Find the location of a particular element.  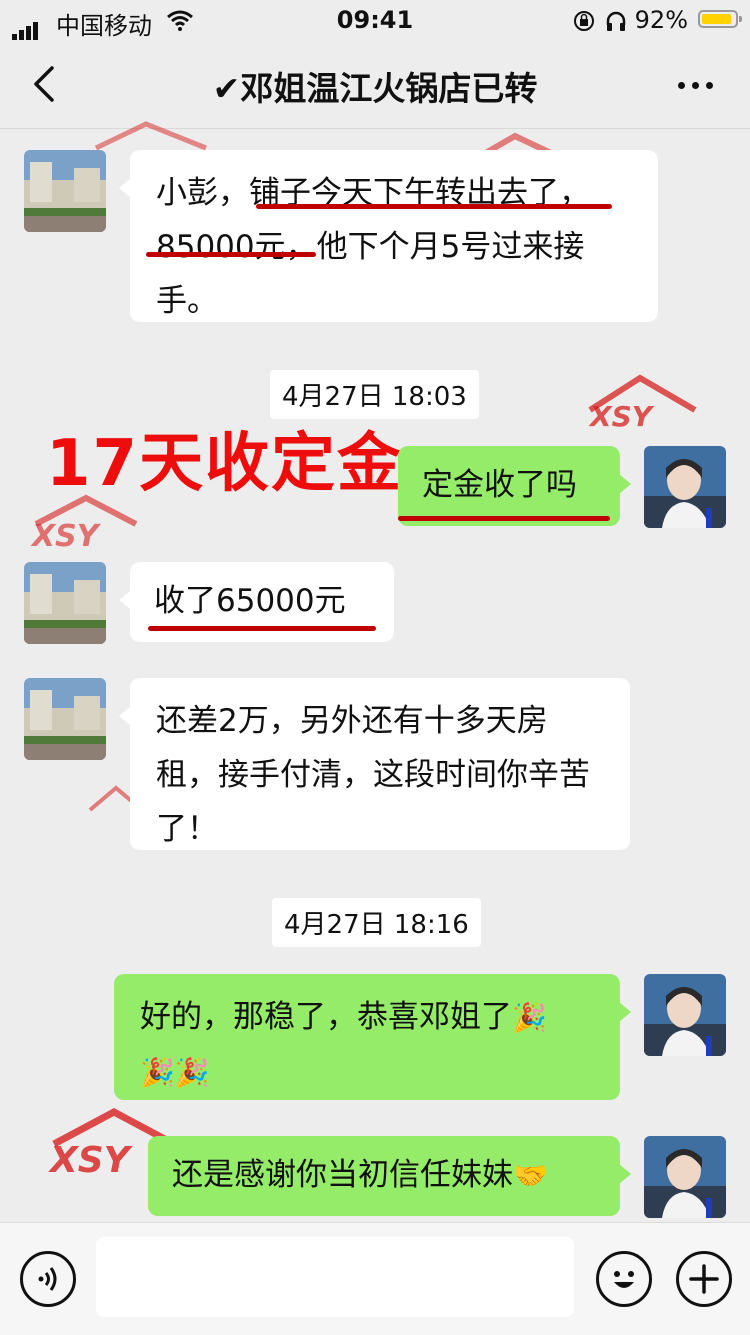

message-text: 还是感谢你当初信任妹妹 is located at coordinates (342, 1175).